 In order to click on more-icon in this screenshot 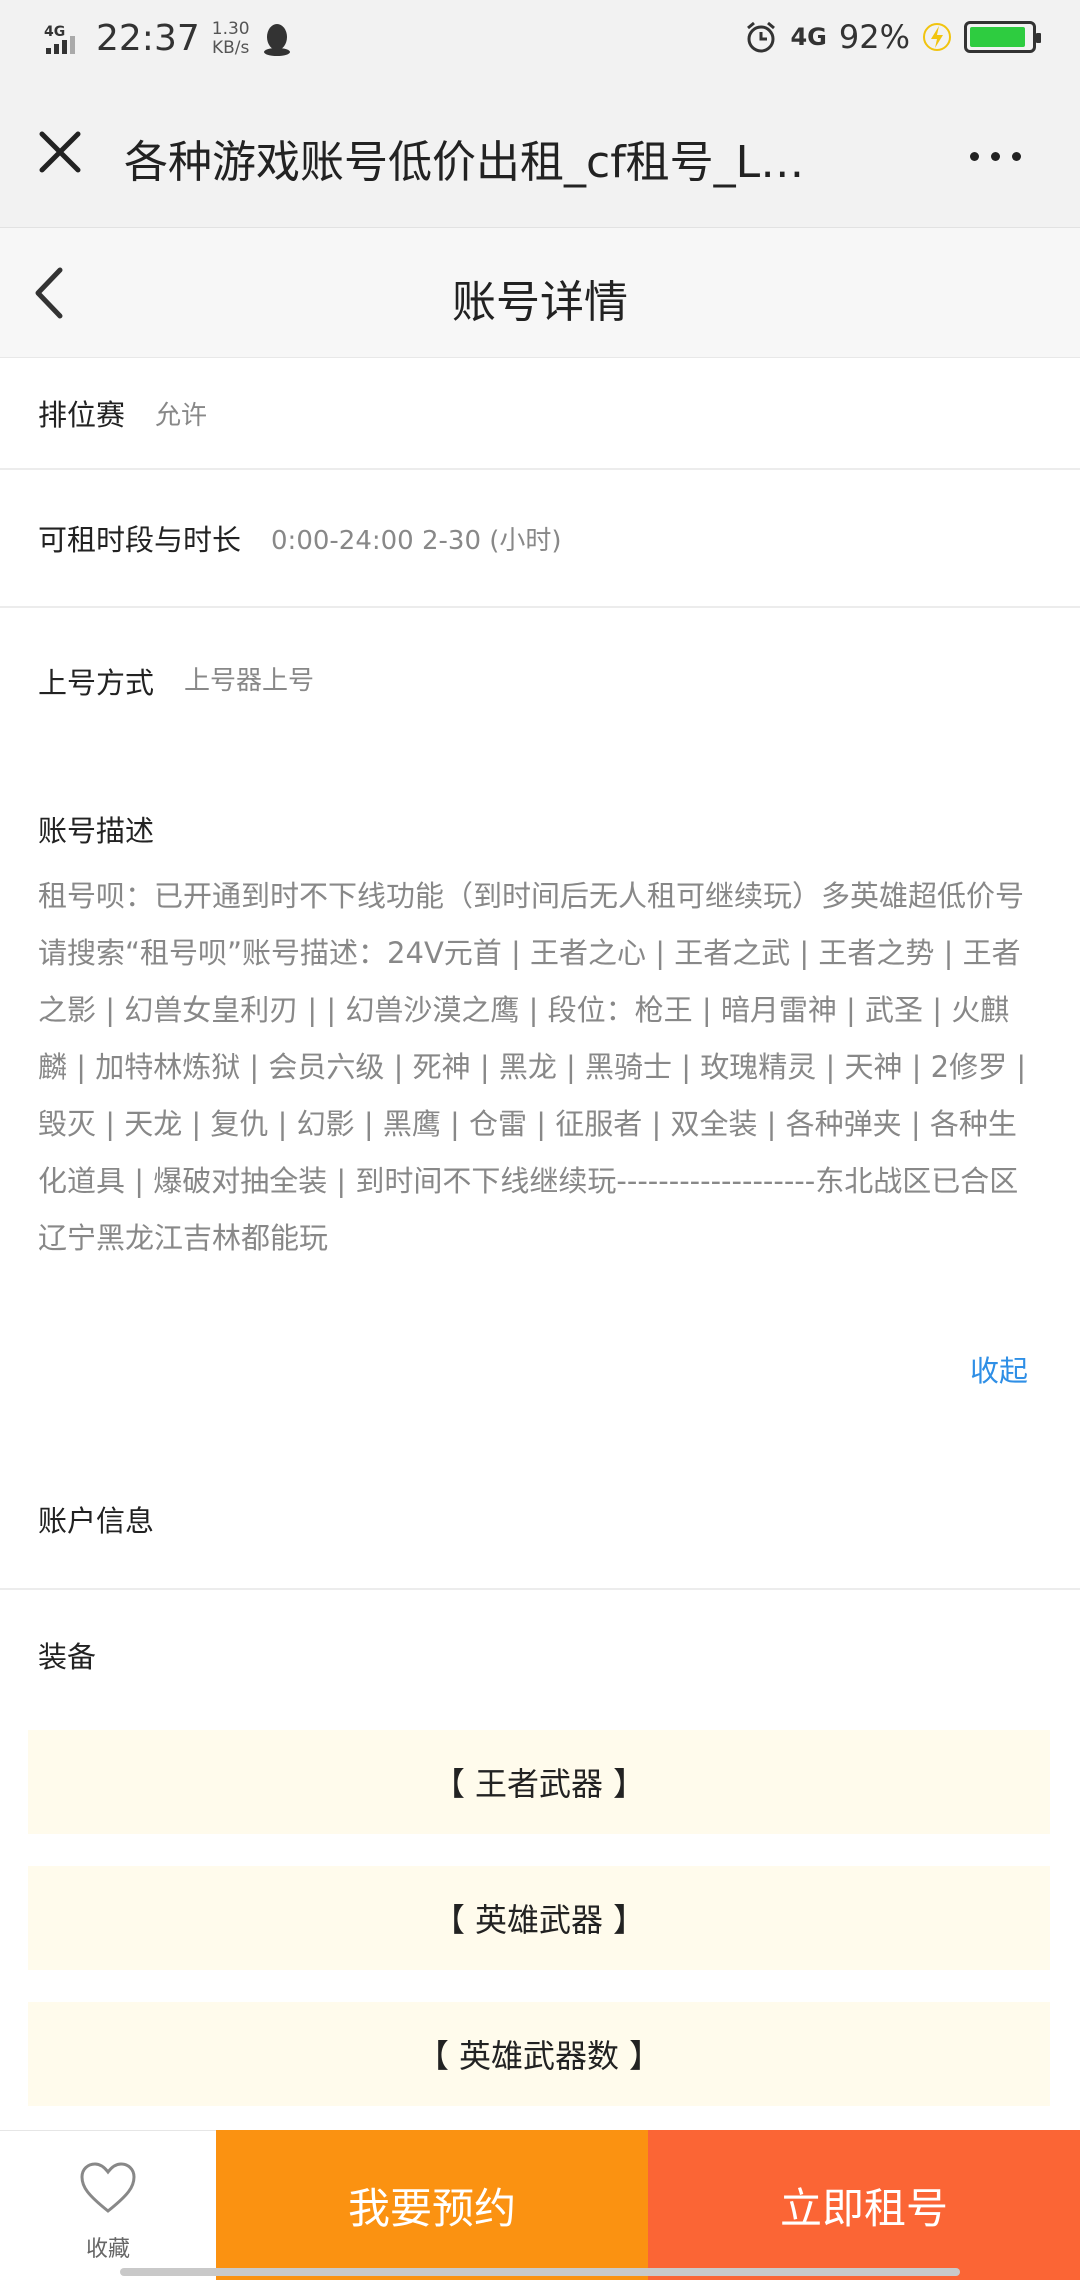, I will do `click(1005, 156)`.